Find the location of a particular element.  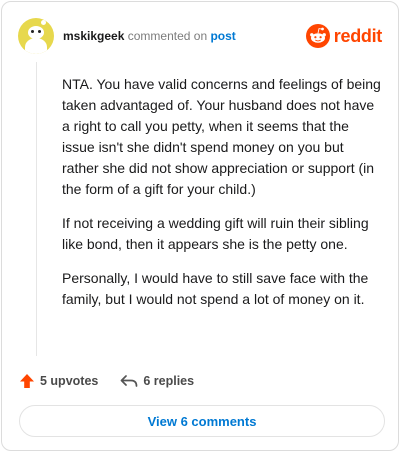

replies-button: 6 replies is located at coordinates (157, 381).